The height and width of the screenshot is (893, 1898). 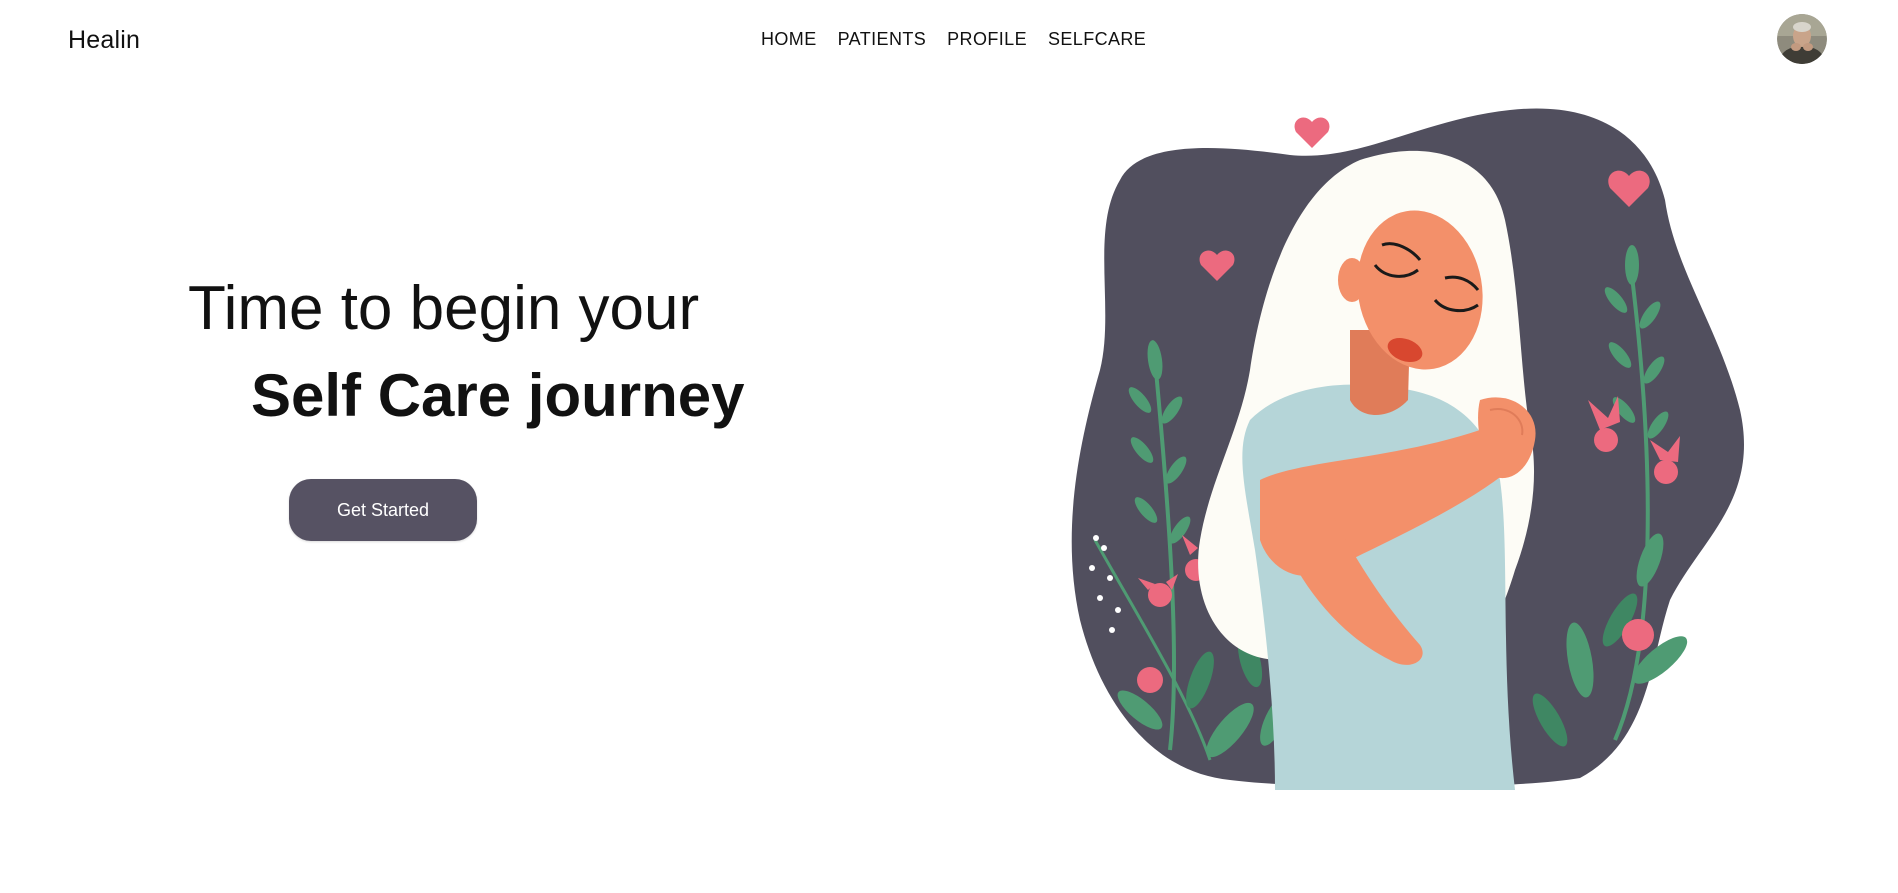 I want to click on nav-patients: PATIENTS, so click(x=882, y=39).